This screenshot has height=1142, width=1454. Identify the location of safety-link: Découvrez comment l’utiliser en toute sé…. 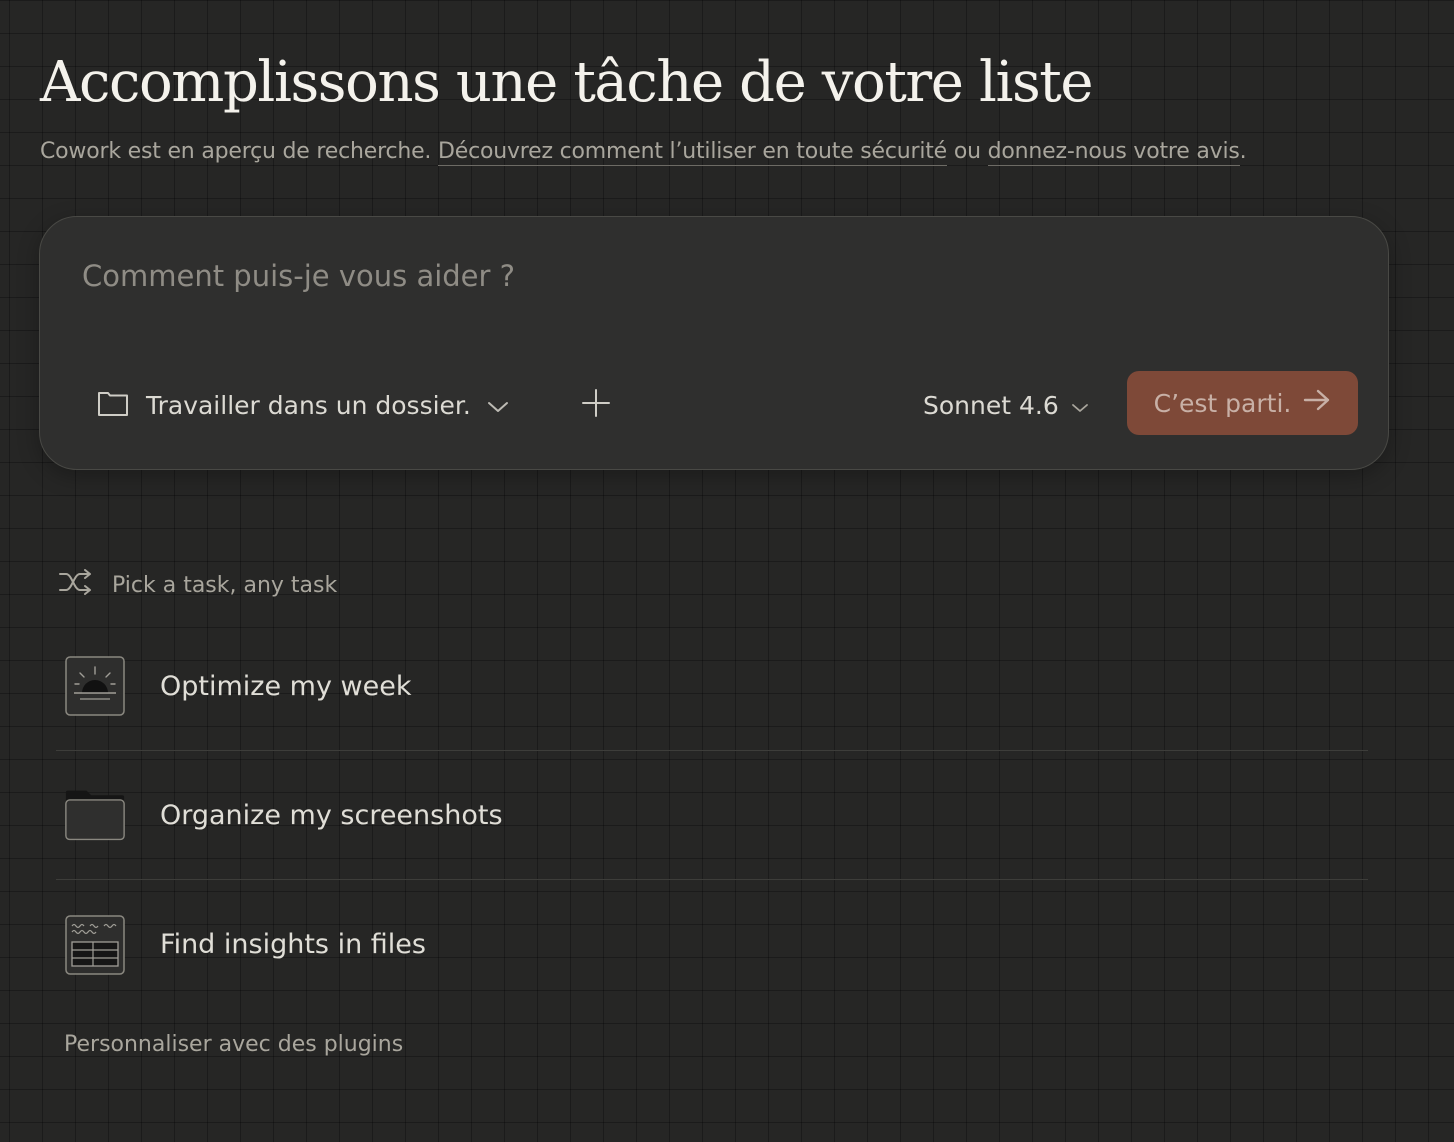
(692, 152).